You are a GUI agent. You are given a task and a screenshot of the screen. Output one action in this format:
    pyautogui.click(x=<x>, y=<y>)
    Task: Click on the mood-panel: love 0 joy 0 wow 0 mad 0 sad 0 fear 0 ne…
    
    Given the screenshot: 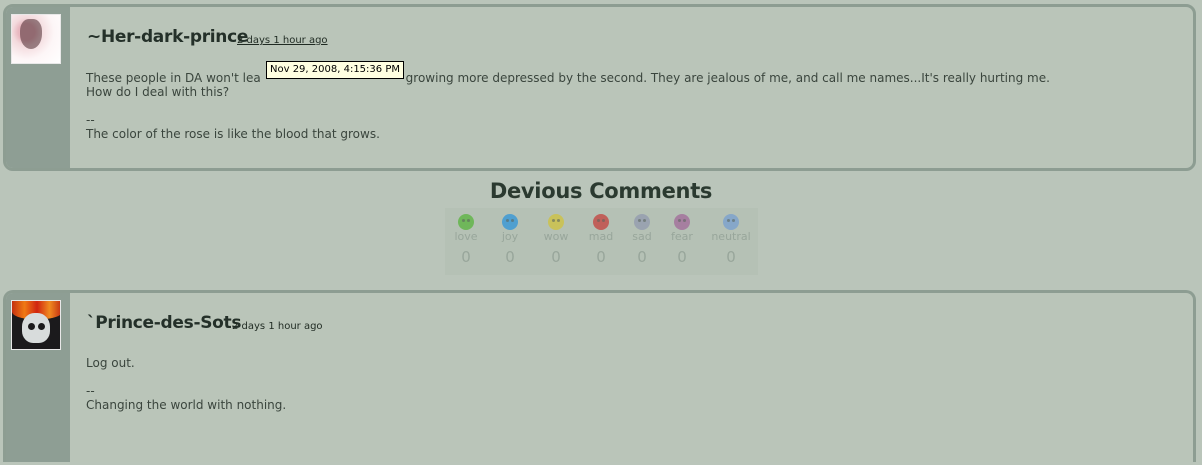 What is the action you would take?
    pyautogui.click(x=601, y=241)
    